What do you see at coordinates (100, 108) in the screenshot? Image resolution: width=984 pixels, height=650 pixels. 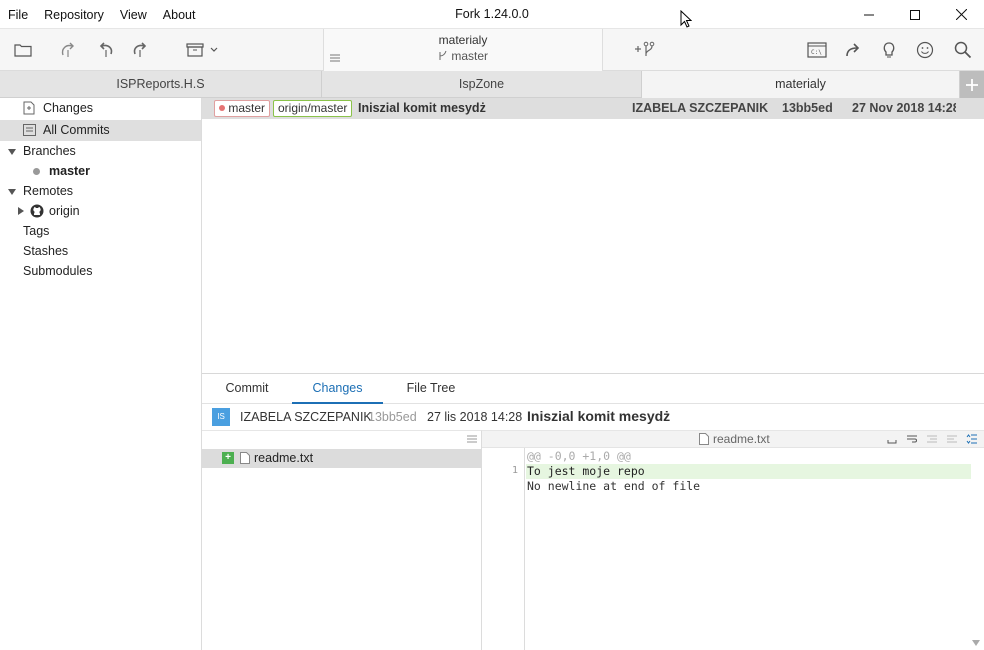 I see `sidebar-item-changes: Changes` at bounding box center [100, 108].